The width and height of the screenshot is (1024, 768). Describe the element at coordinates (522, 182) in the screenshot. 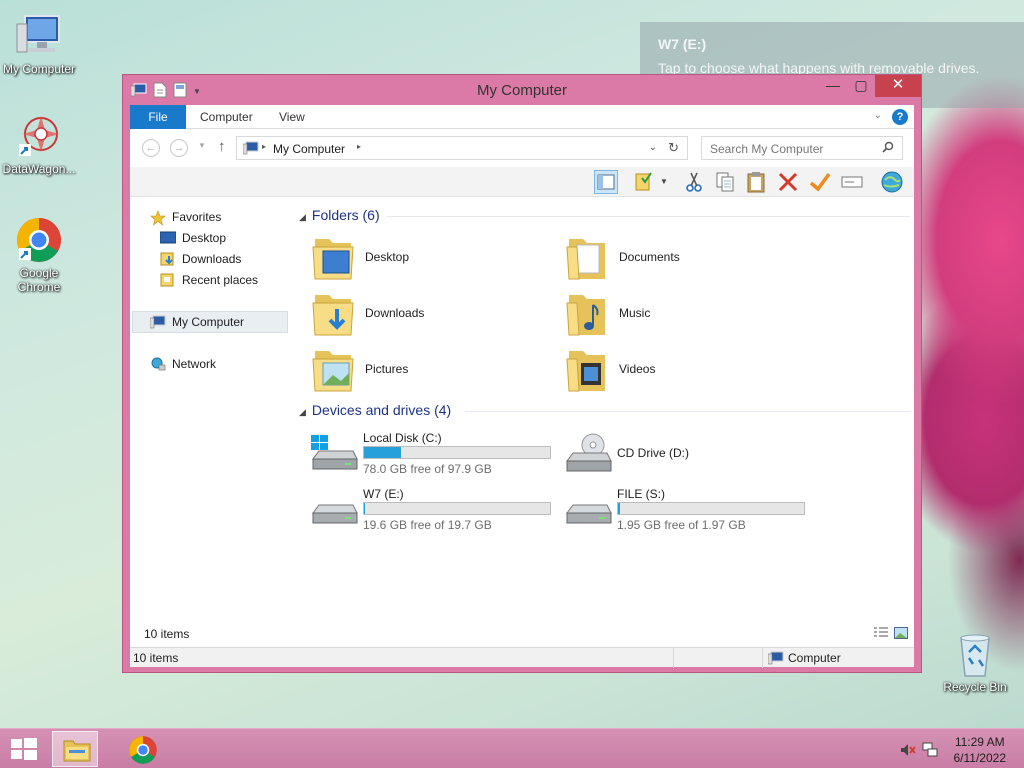

I see `command-toolbar: ▼` at that location.